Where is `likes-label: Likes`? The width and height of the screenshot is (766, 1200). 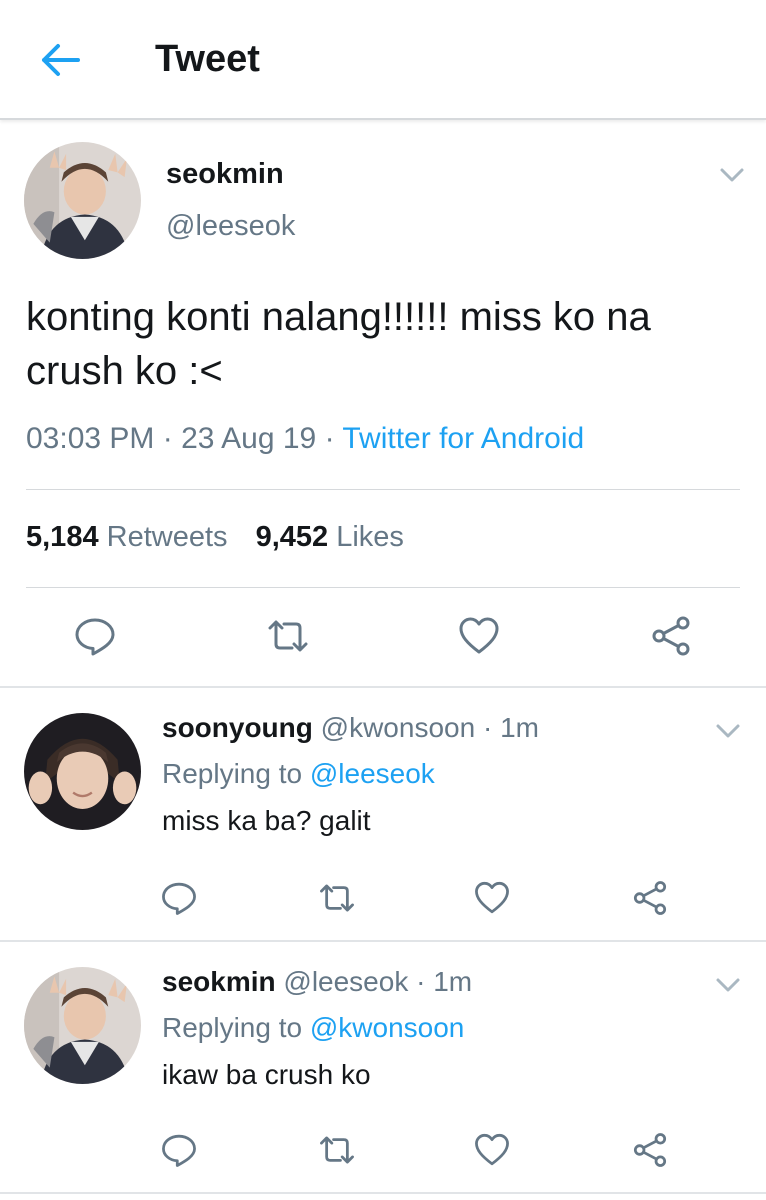 likes-label: Likes is located at coordinates (370, 537).